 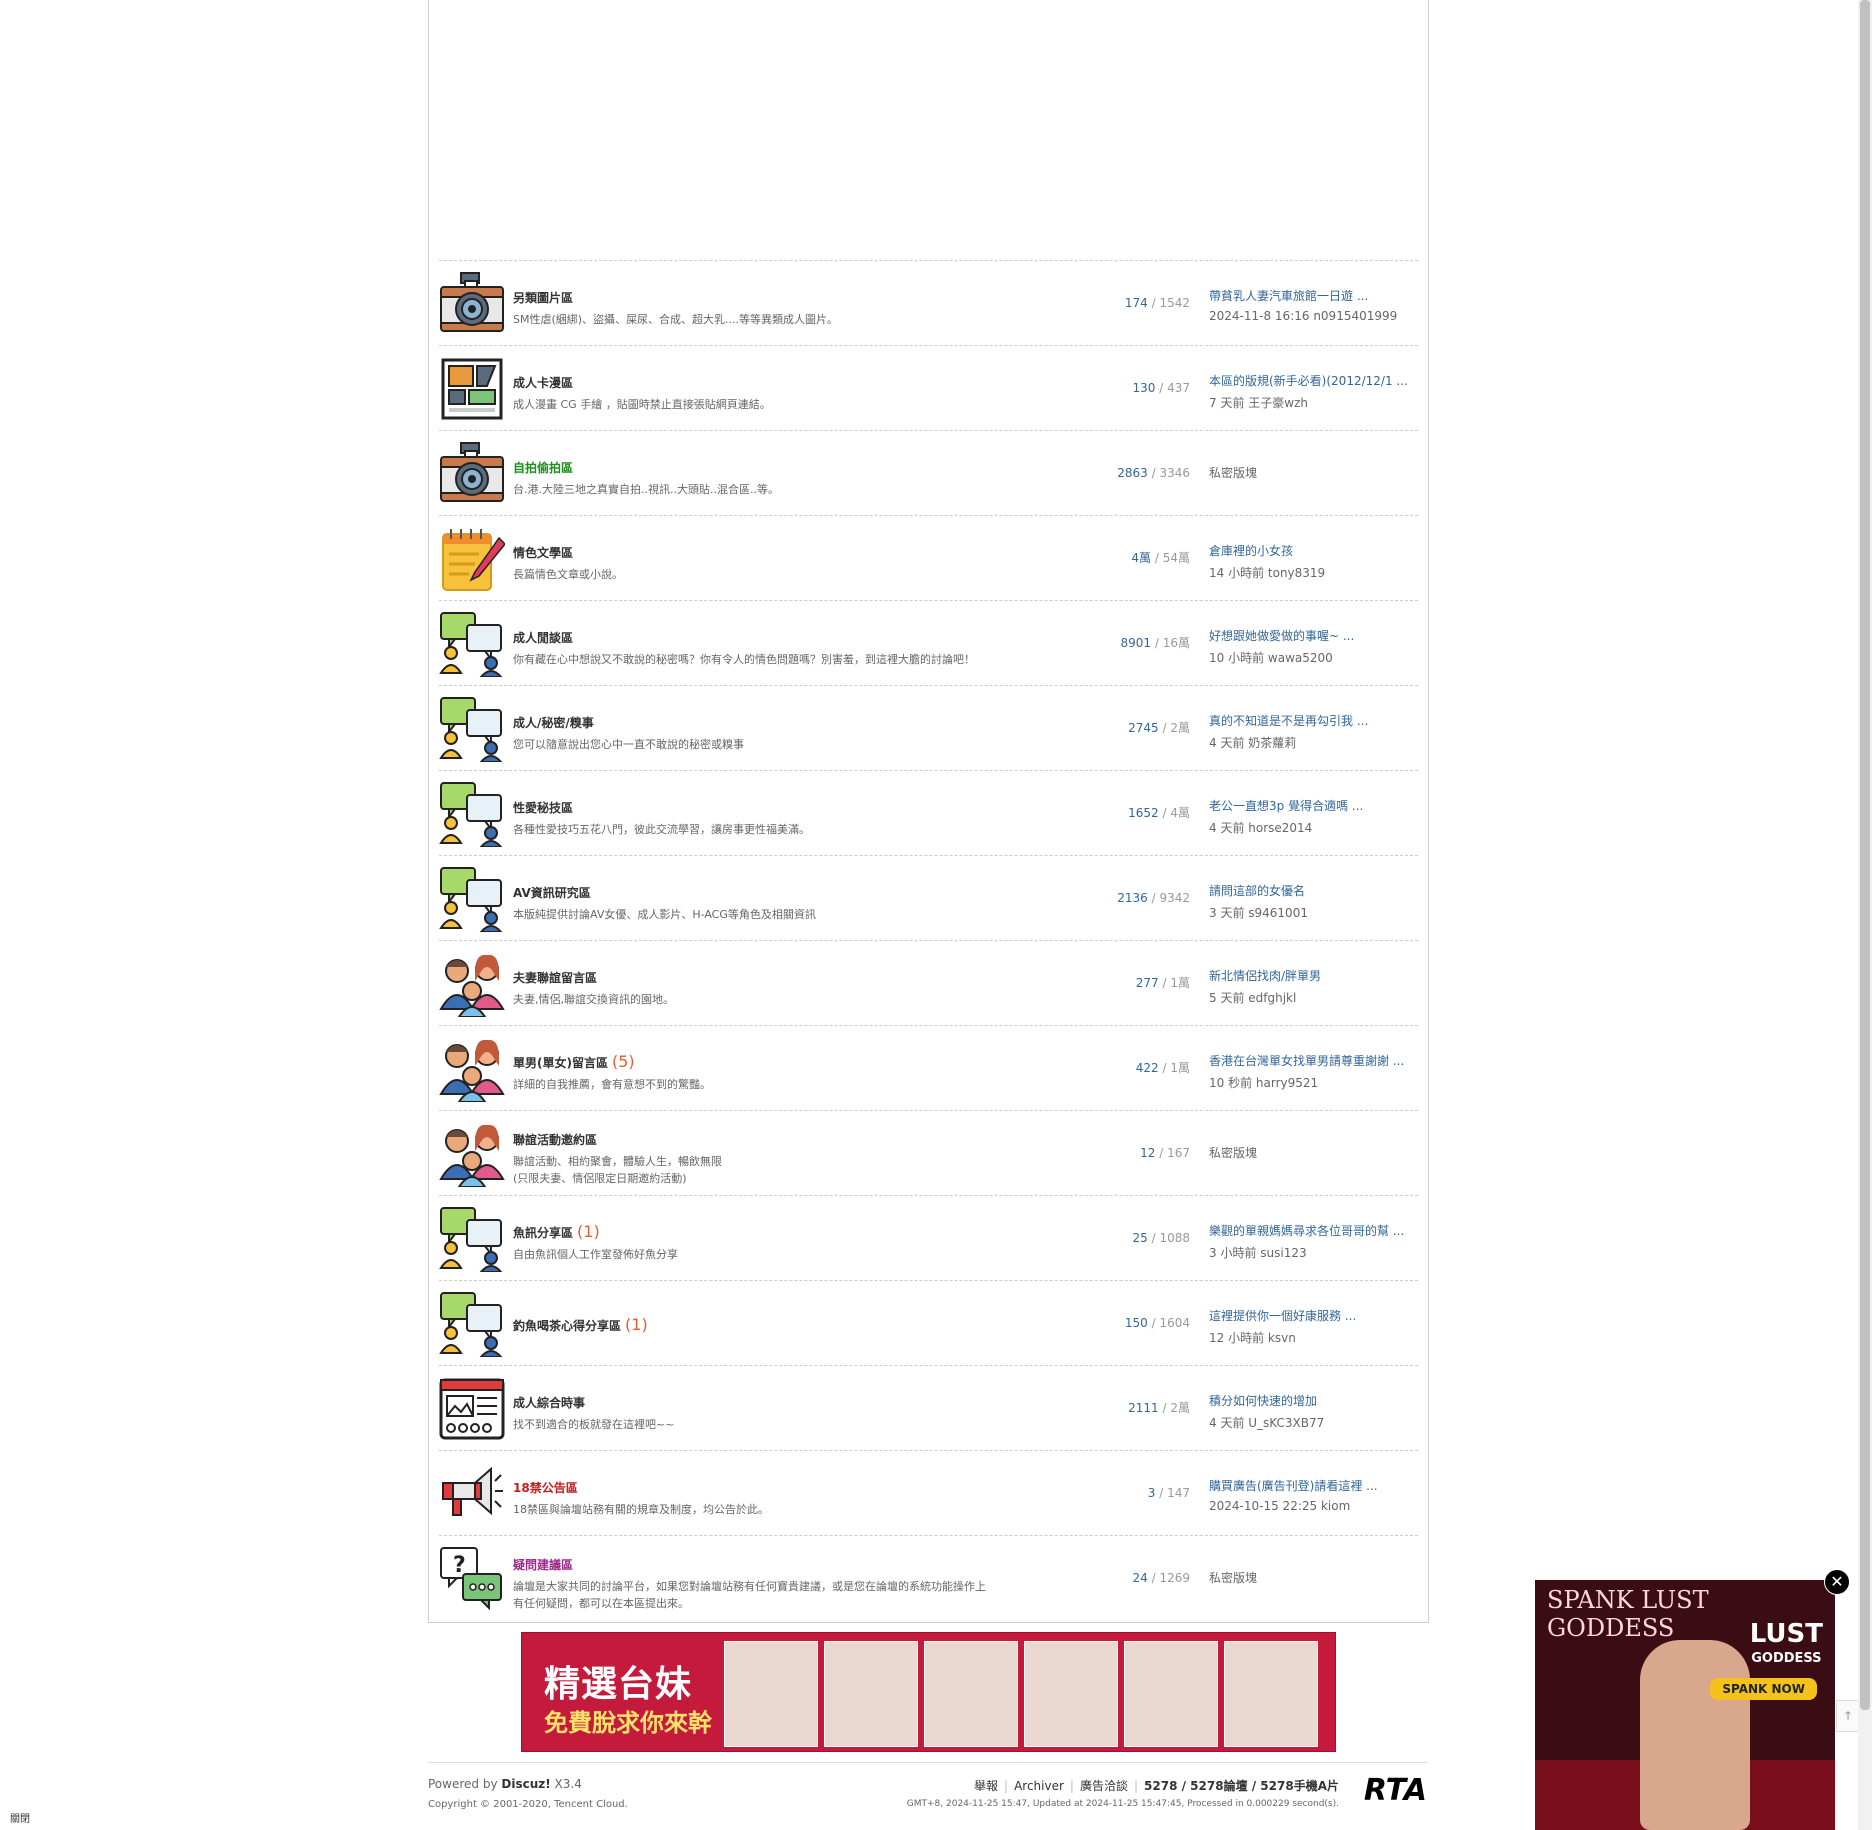 What do you see at coordinates (472, 1494) in the screenshot?
I see `megaphone-icon` at bounding box center [472, 1494].